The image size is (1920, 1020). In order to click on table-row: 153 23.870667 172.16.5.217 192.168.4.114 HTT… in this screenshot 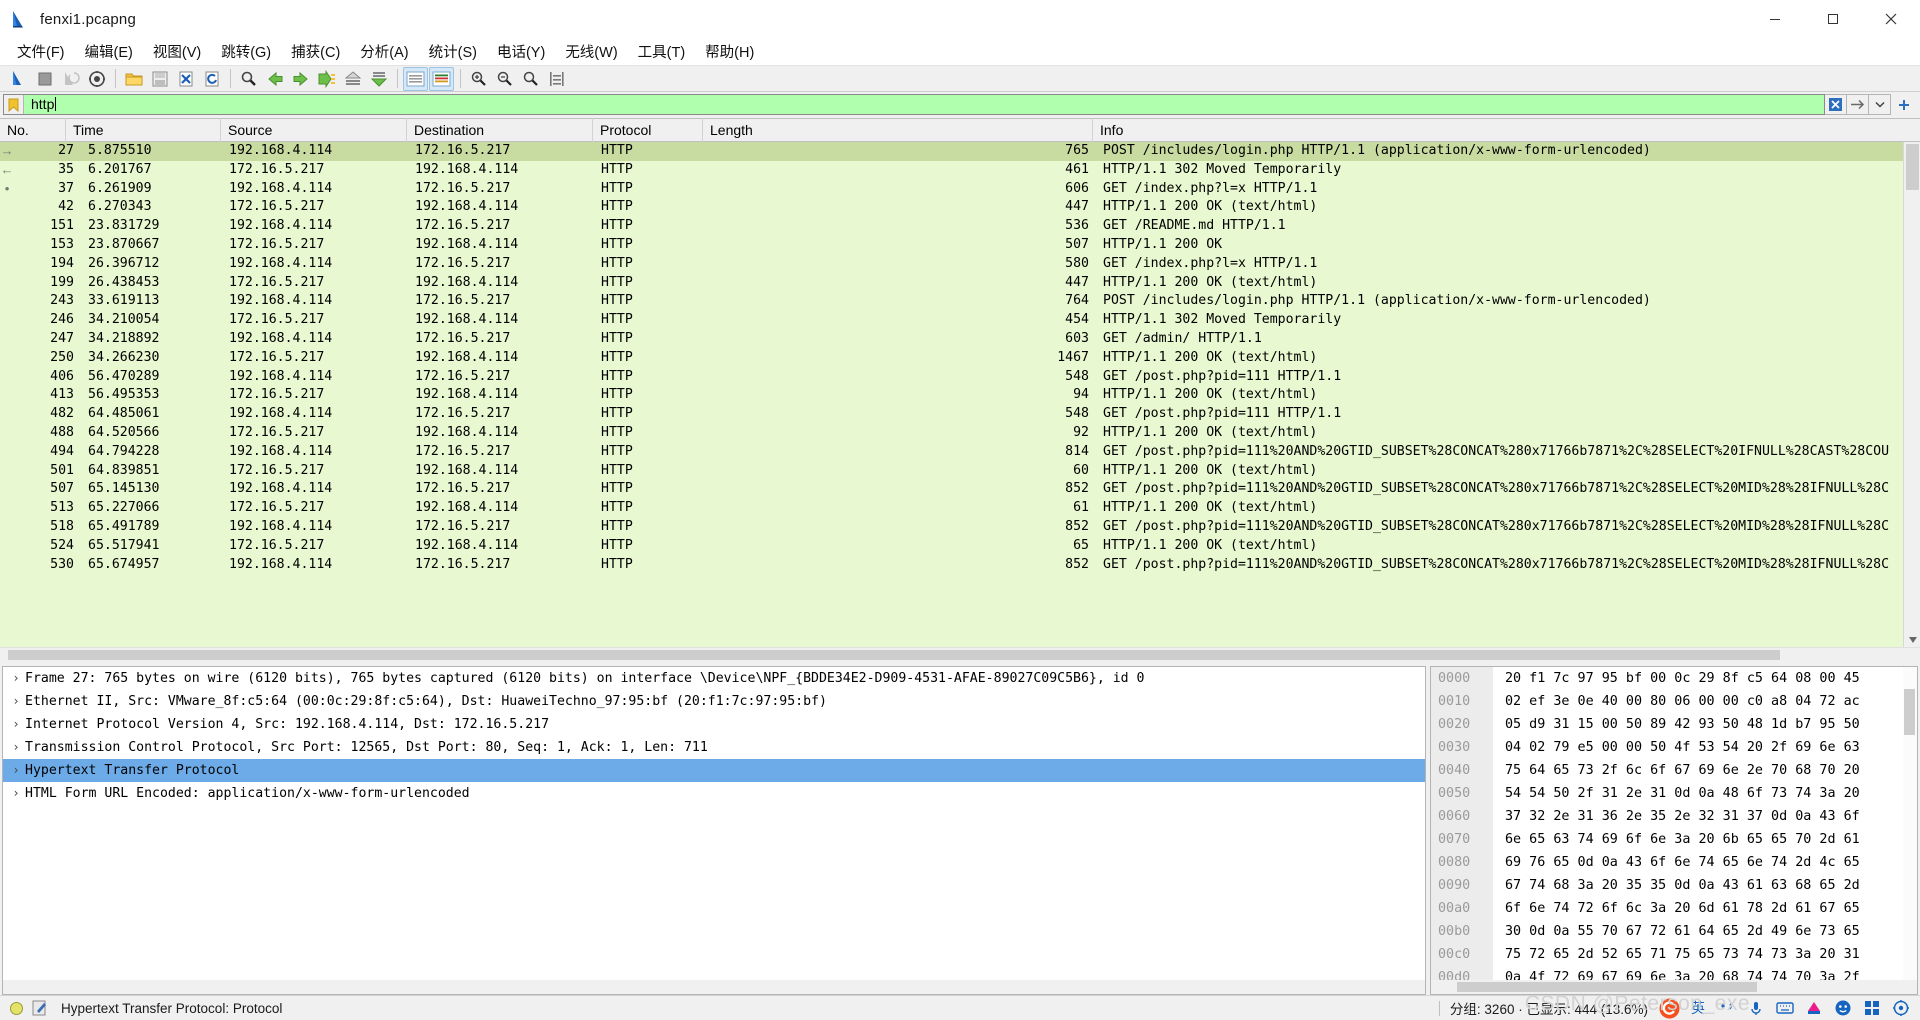, I will do `click(960, 245)`.